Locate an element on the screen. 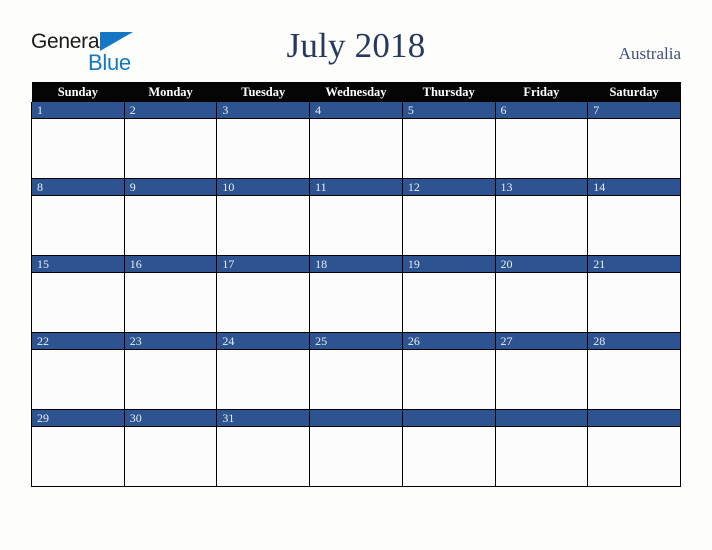 This screenshot has width=712, height=550. calendar-day-cell: 23 is located at coordinates (170, 371).